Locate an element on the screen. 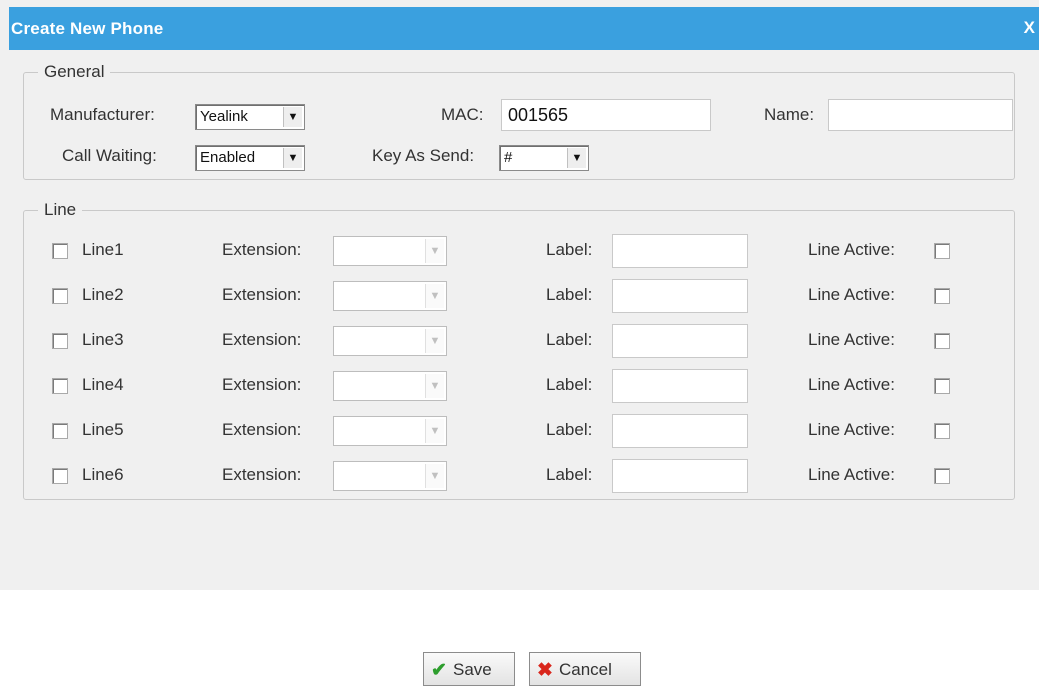 Image resolution: width=1039 pixels, height=686 pixels. mac-label: MAC: is located at coordinates (462, 114).